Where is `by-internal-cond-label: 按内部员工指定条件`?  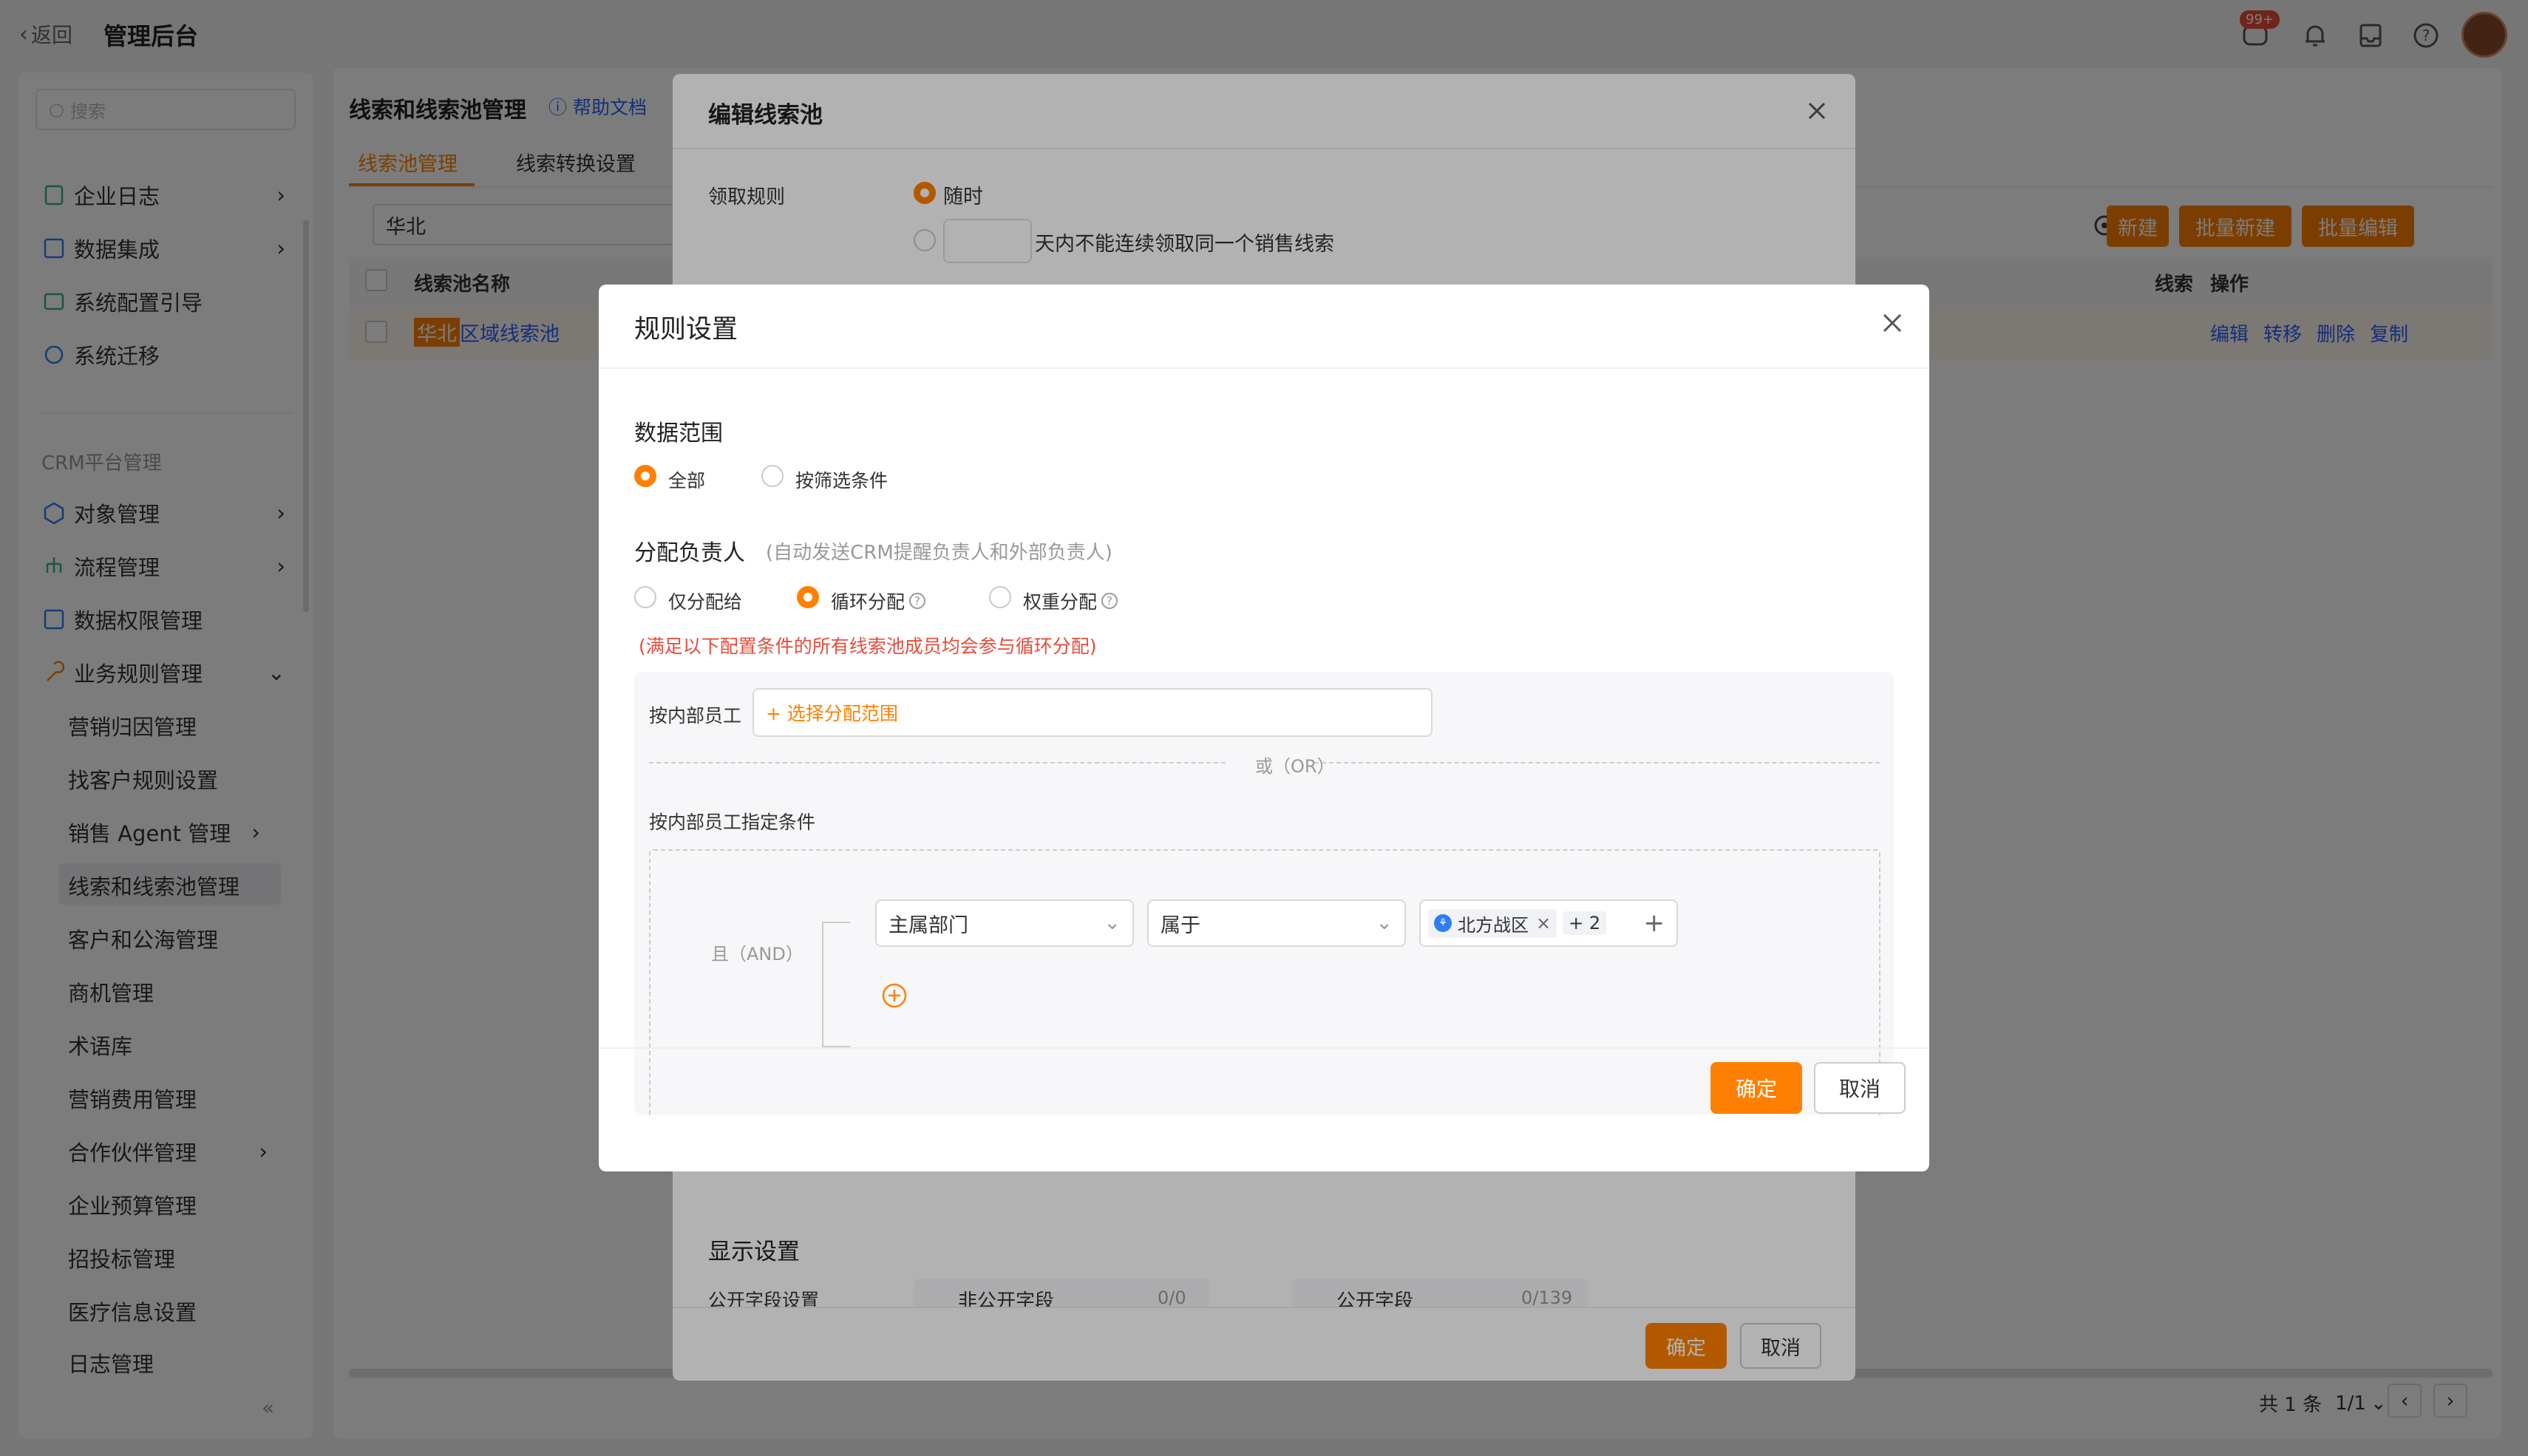
by-internal-cond-label: 按内部员工指定条件 is located at coordinates (732, 822).